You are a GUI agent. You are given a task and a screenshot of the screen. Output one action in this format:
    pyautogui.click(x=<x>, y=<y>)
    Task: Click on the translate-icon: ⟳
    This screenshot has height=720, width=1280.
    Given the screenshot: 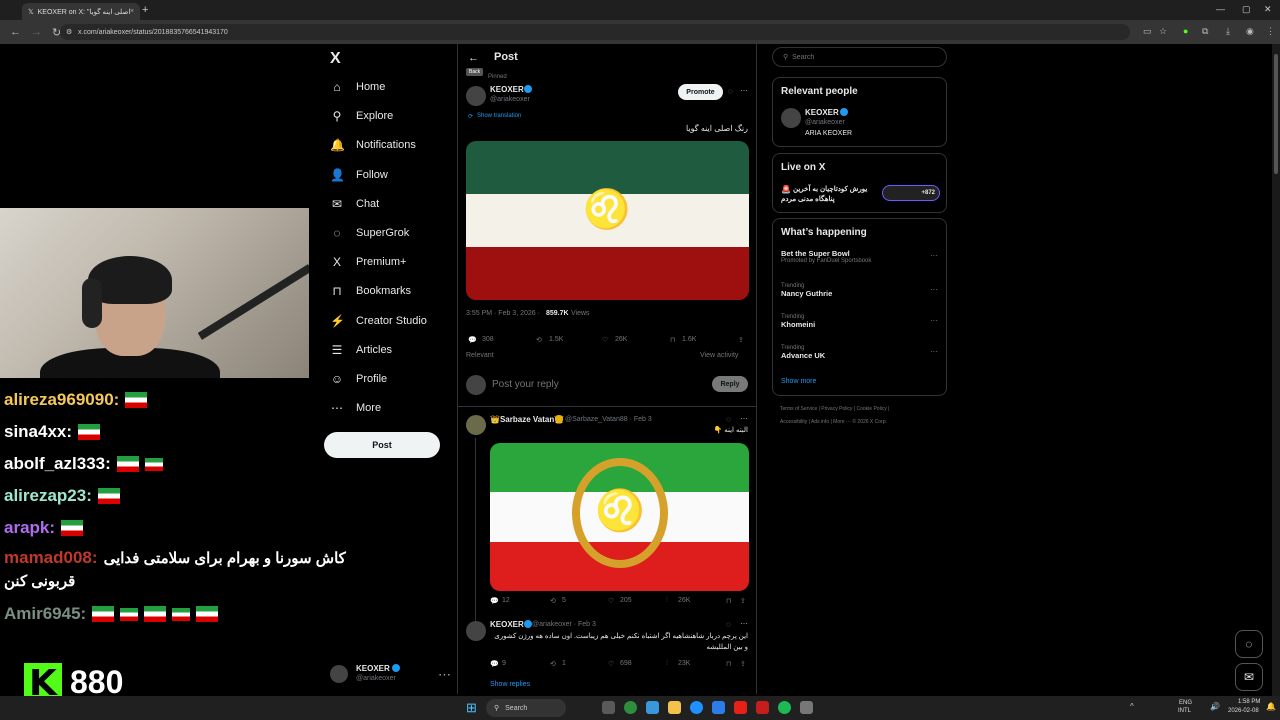 What is the action you would take?
    pyautogui.click(x=470, y=116)
    